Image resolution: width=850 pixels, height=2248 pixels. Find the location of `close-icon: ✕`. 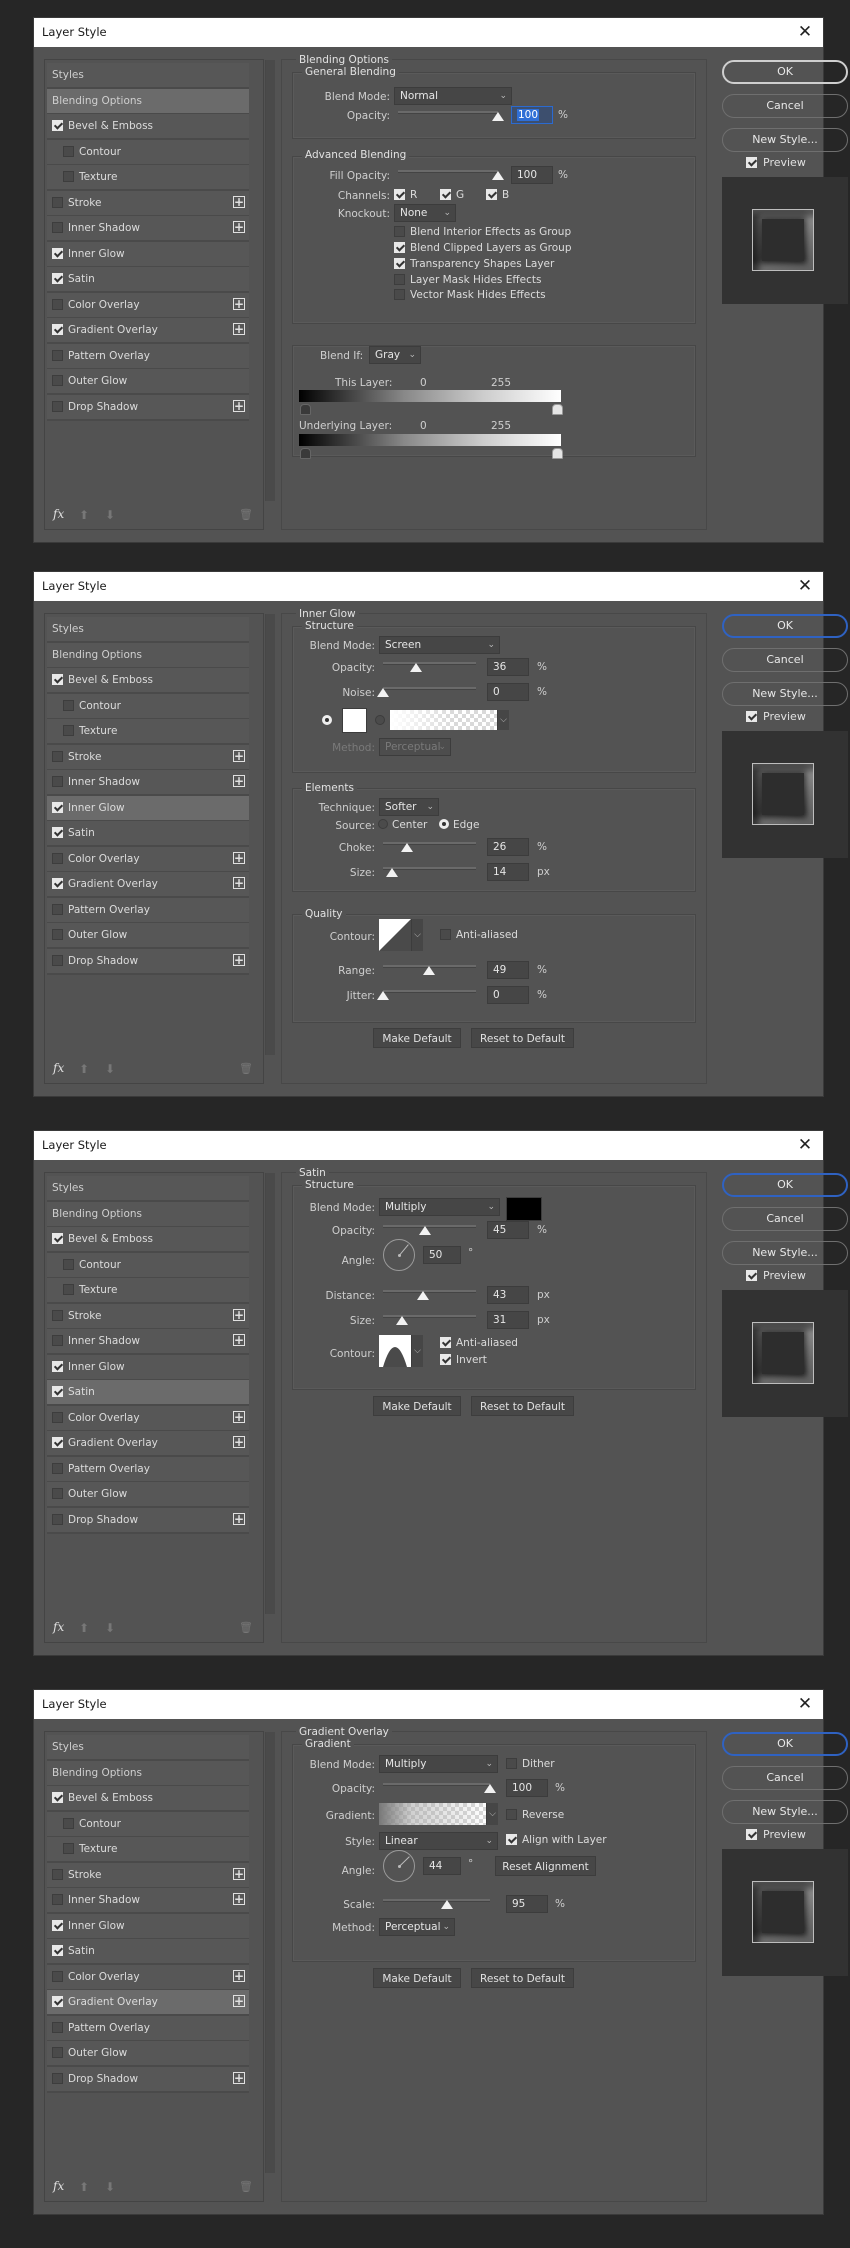

close-icon: ✕ is located at coordinates (805, 586).